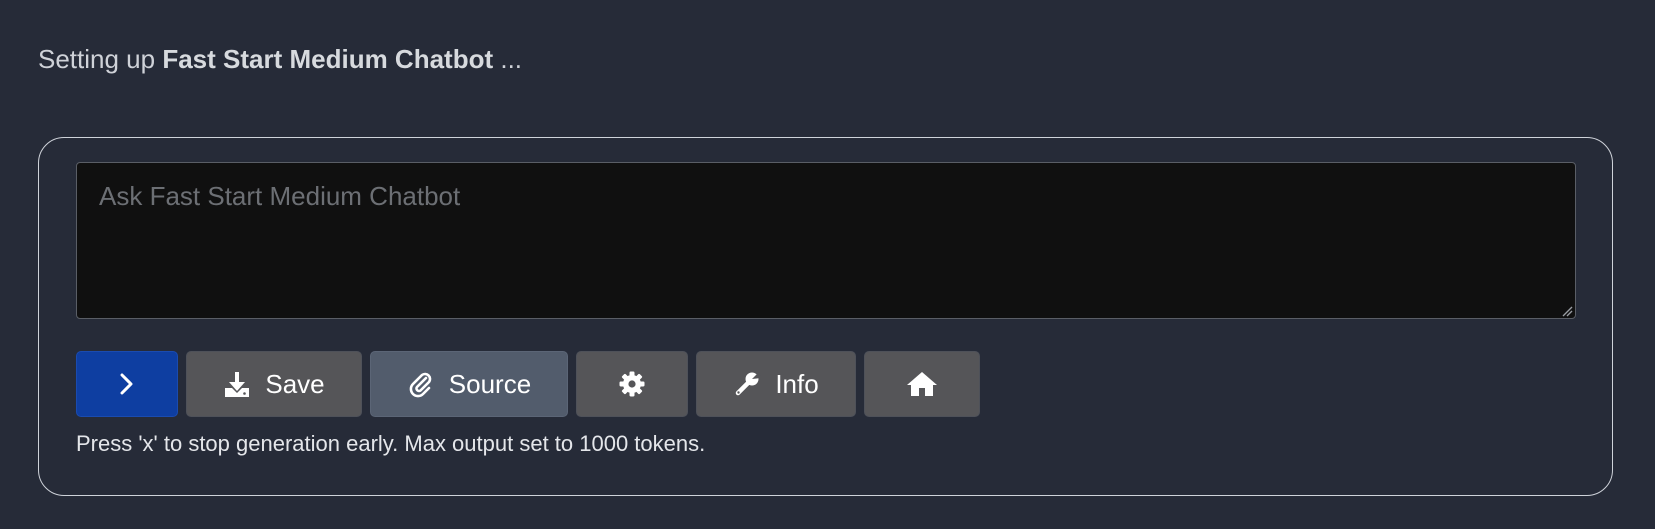 The height and width of the screenshot is (529, 1655). Describe the element at coordinates (97, 59) in the screenshot. I see `status-prefix: Setting up` at that location.